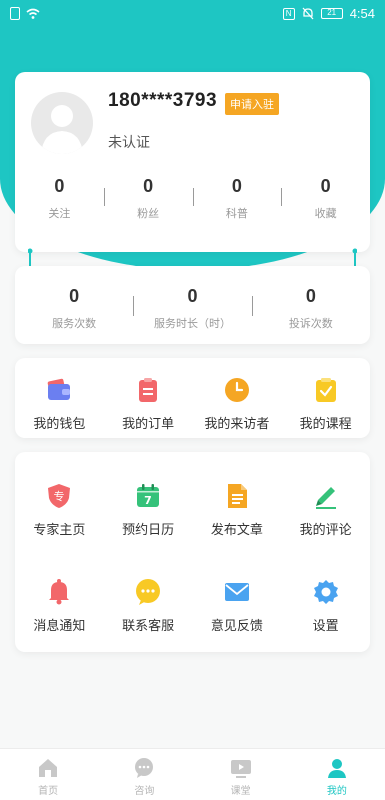  What do you see at coordinates (59, 389) in the screenshot?
I see `wallet-icon` at bounding box center [59, 389].